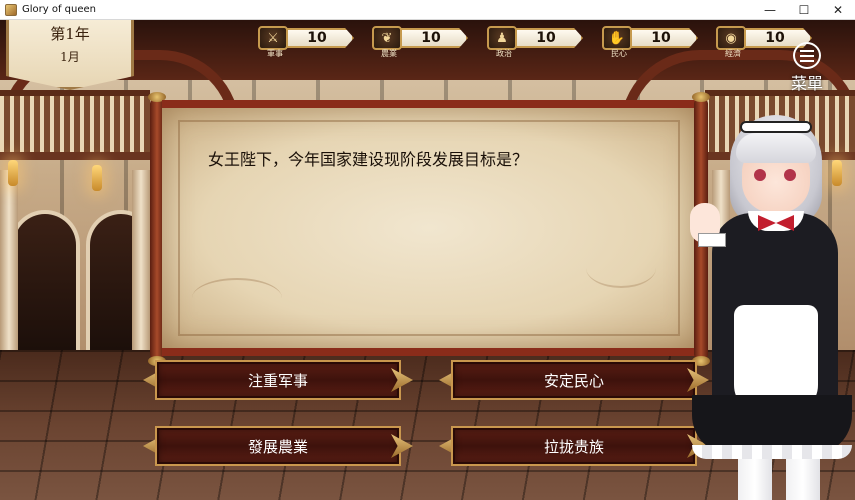 The width and height of the screenshot is (855, 500). I want to click on maid-character, so click(772, 307).